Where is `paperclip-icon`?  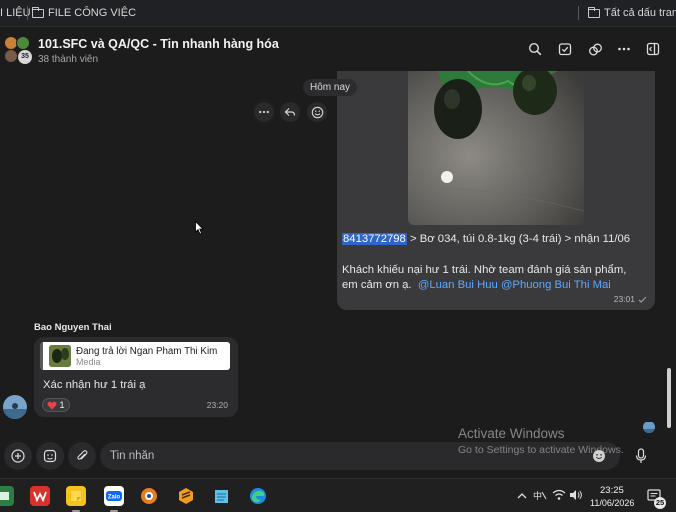
paperclip-icon is located at coordinates (82, 455).